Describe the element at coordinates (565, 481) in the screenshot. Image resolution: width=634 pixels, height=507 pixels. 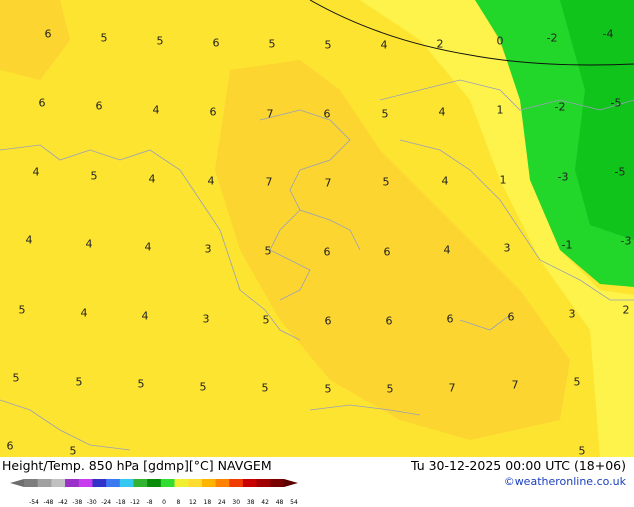
I see `credit-link: ©weatheronline.co.uk` at that location.